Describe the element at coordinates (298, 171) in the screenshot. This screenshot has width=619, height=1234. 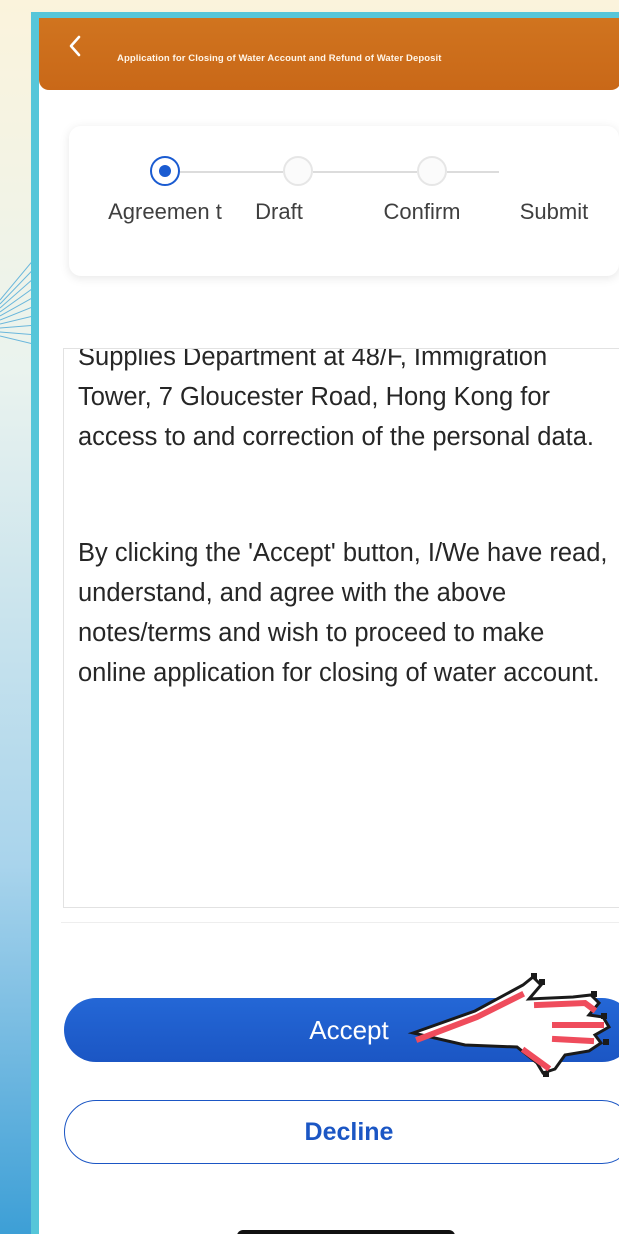
I see `step-dot-draft` at that location.